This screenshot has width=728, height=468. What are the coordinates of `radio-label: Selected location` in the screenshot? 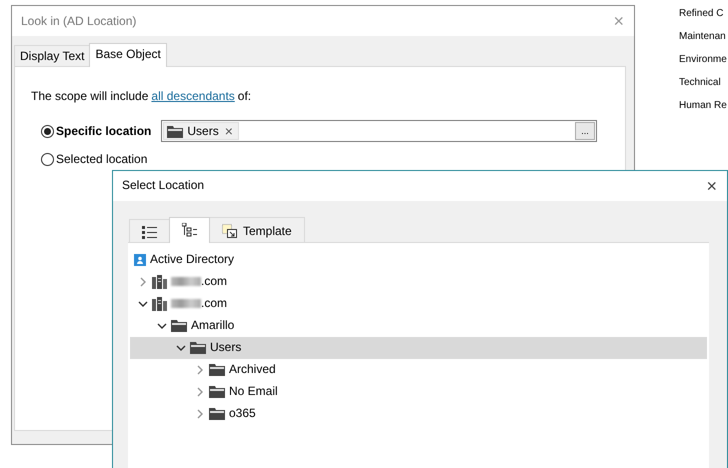 It's located at (102, 159).